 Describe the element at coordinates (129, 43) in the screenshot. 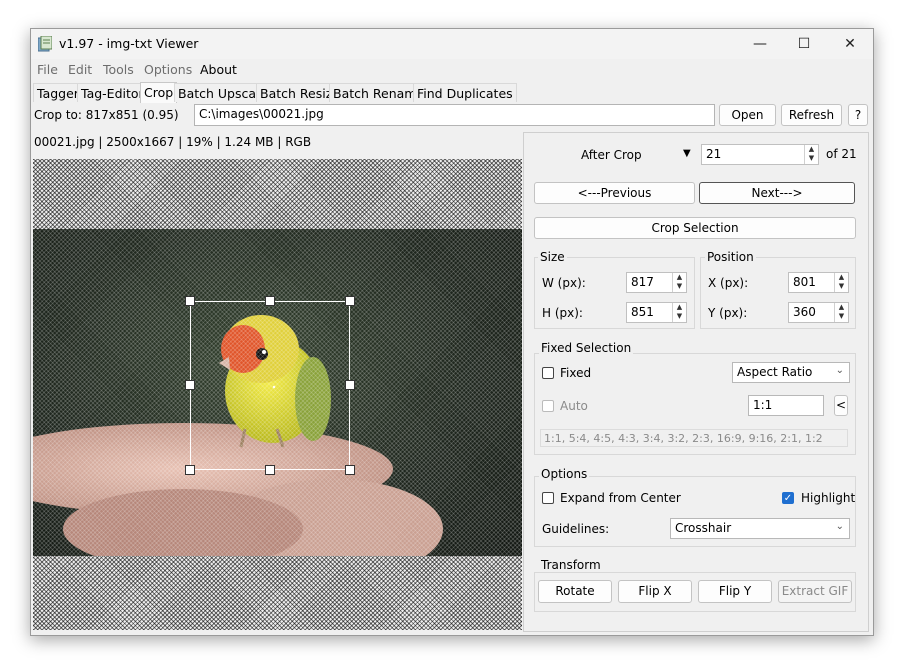

I see `window-title: v1.97 - img-txt Viewer` at that location.